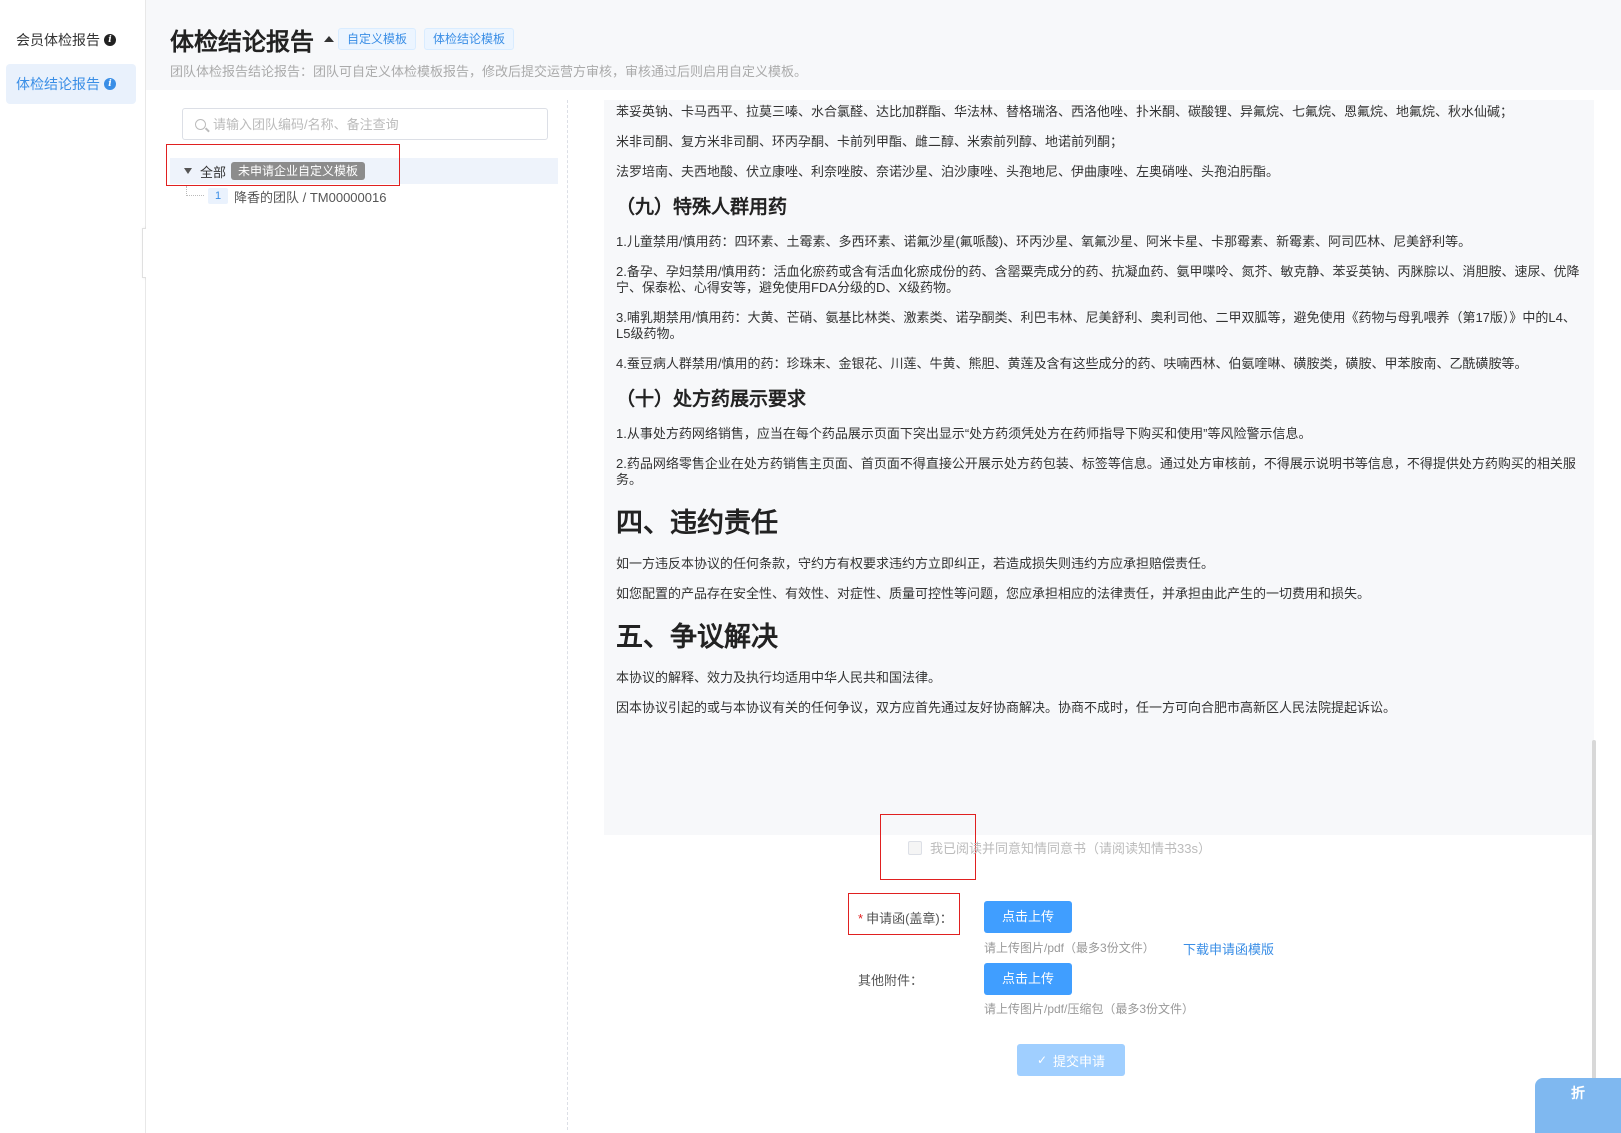  I want to click on tree-node-team: 1 降香的团队 / TM00000016, so click(286, 196).